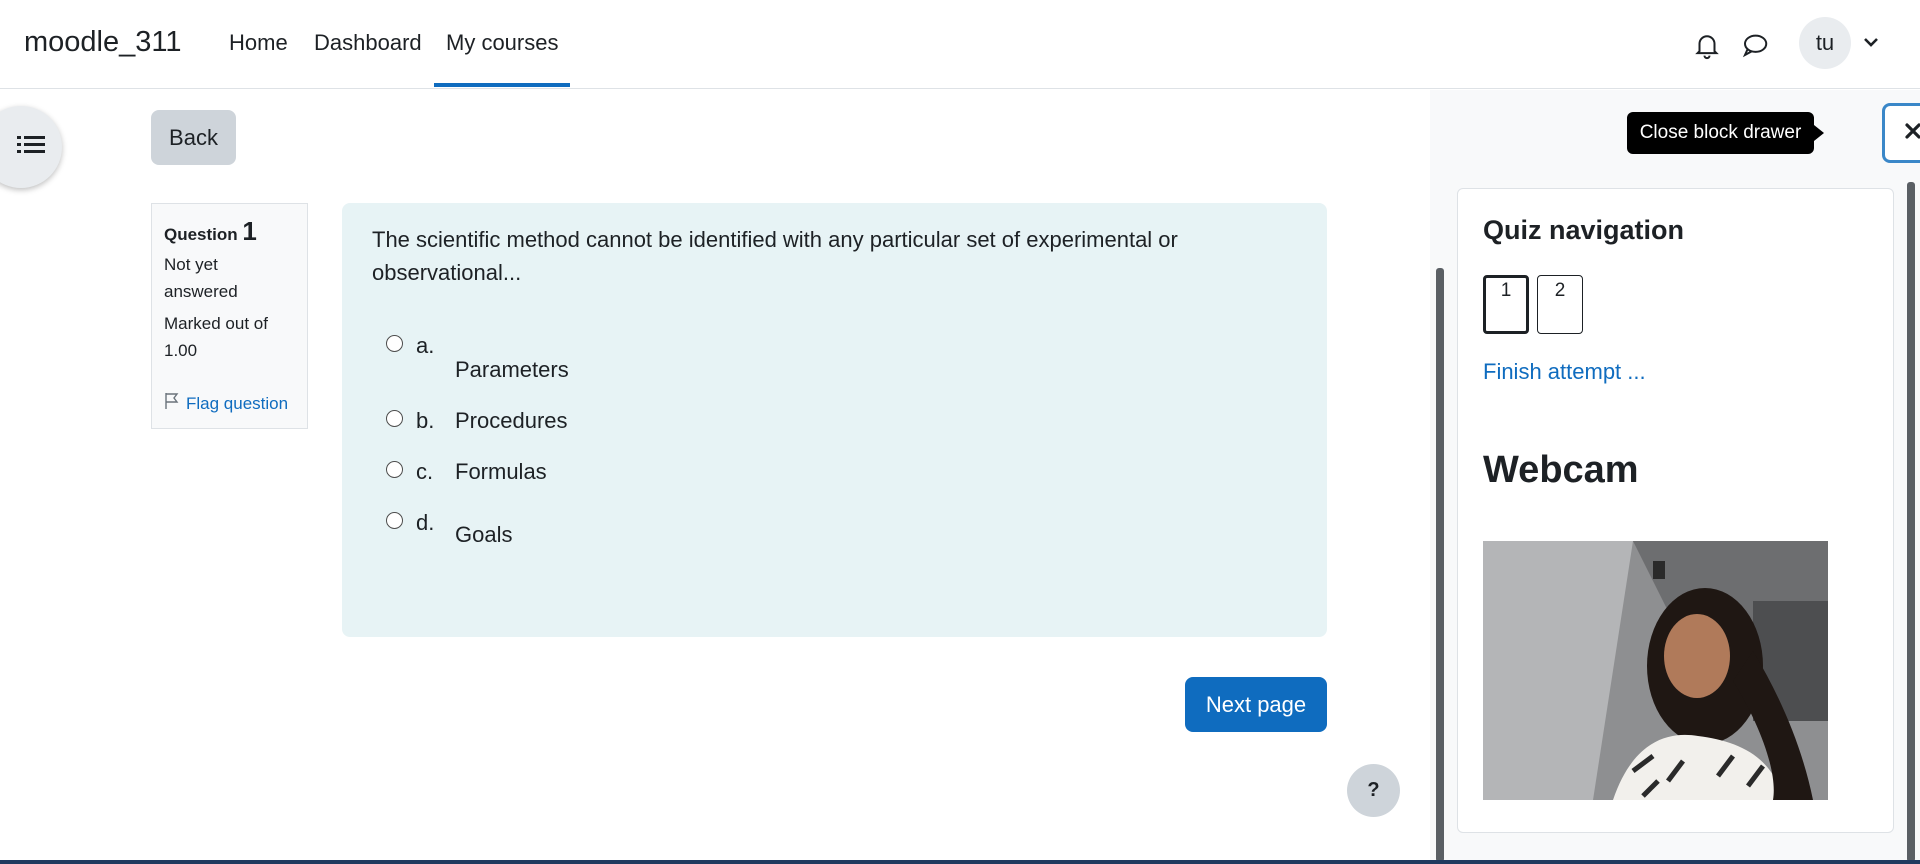 Image resolution: width=1920 pixels, height=864 pixels. What do you see at coordinates (191, 264) in the screenshot?
I see `status-line-1: Not yet` at bounding box center [191, 264].